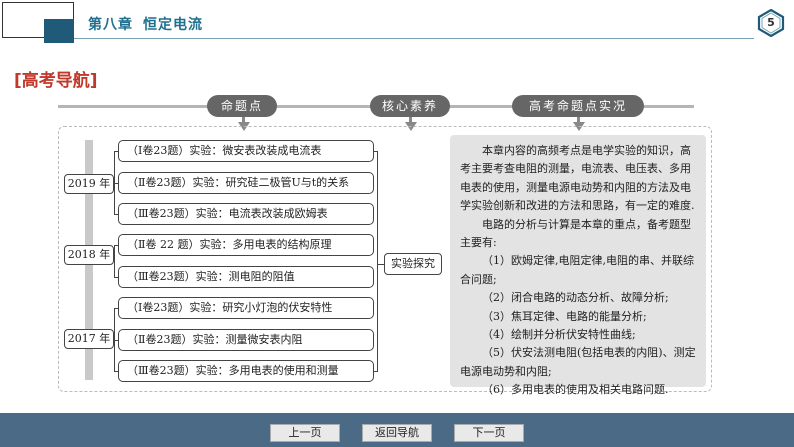  Describe the element at coordinates (89, 255) in the screenshot. I see `year-2018: 2018 年` at that location.